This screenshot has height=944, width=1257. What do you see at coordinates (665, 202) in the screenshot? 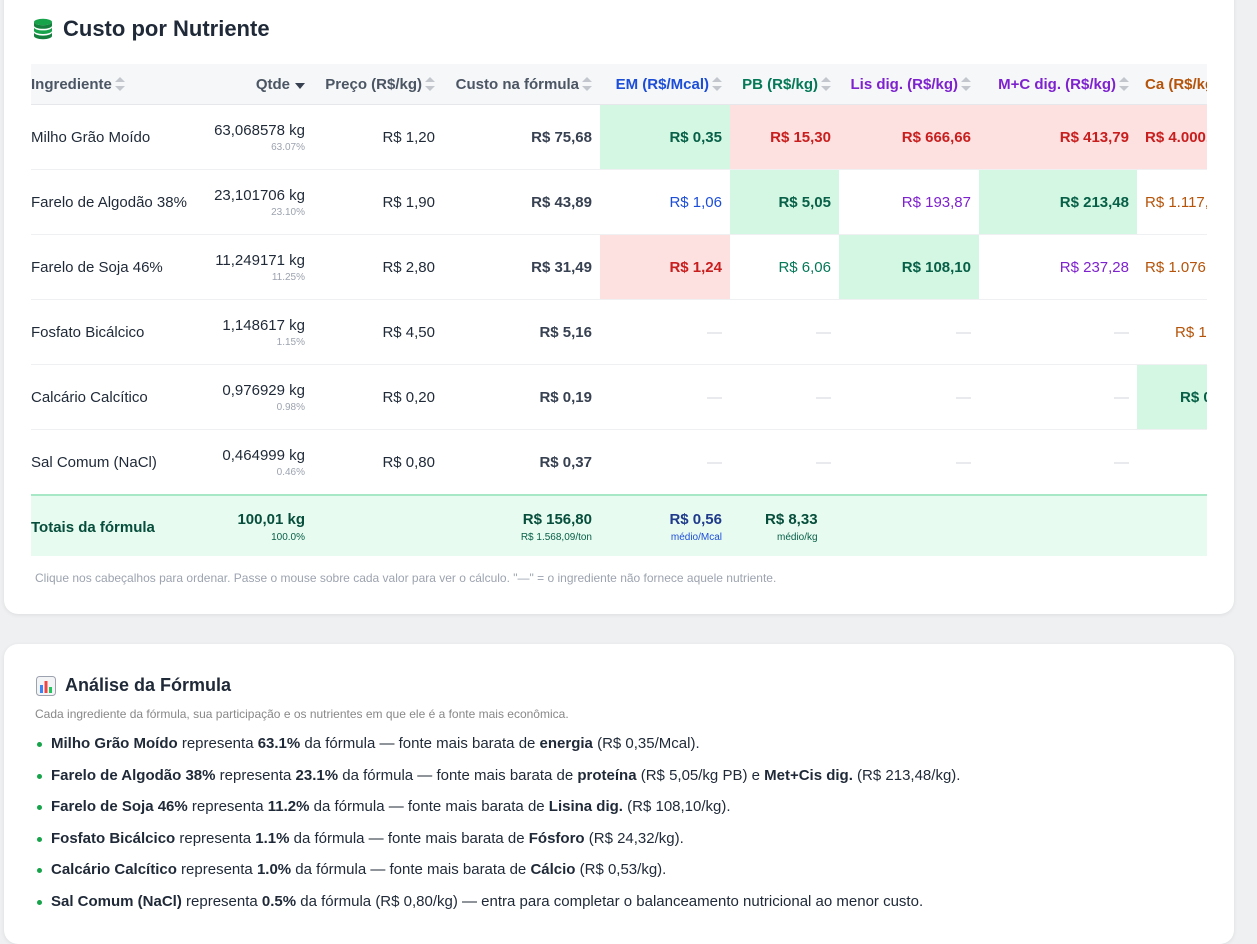
I see `em-cost-cell: R$ 1,06` at bounding box center [665, 202].